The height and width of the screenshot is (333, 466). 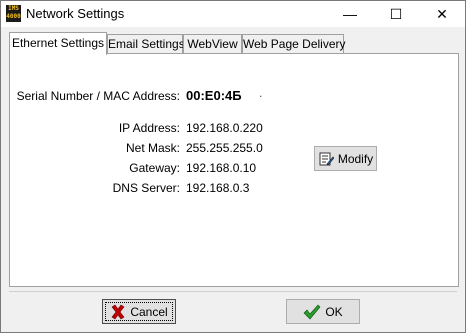 What do you see at coordinates (214, 95) in the screenshot?
I see `serial-mac-value: 00:E0:4Б` at bounding box center [214, 95].